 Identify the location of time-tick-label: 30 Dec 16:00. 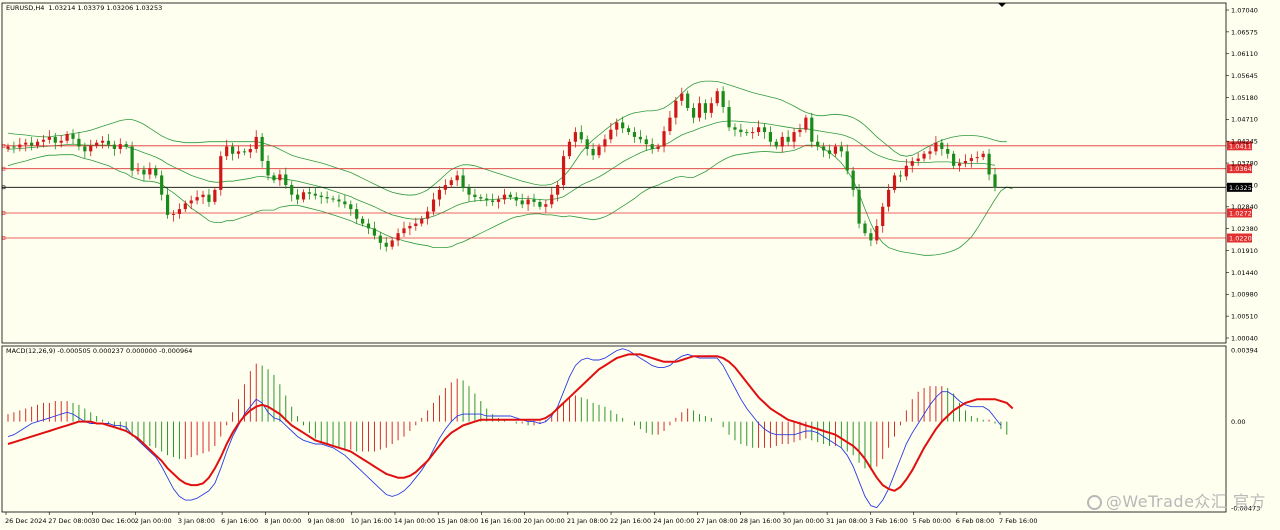
(113, 521).